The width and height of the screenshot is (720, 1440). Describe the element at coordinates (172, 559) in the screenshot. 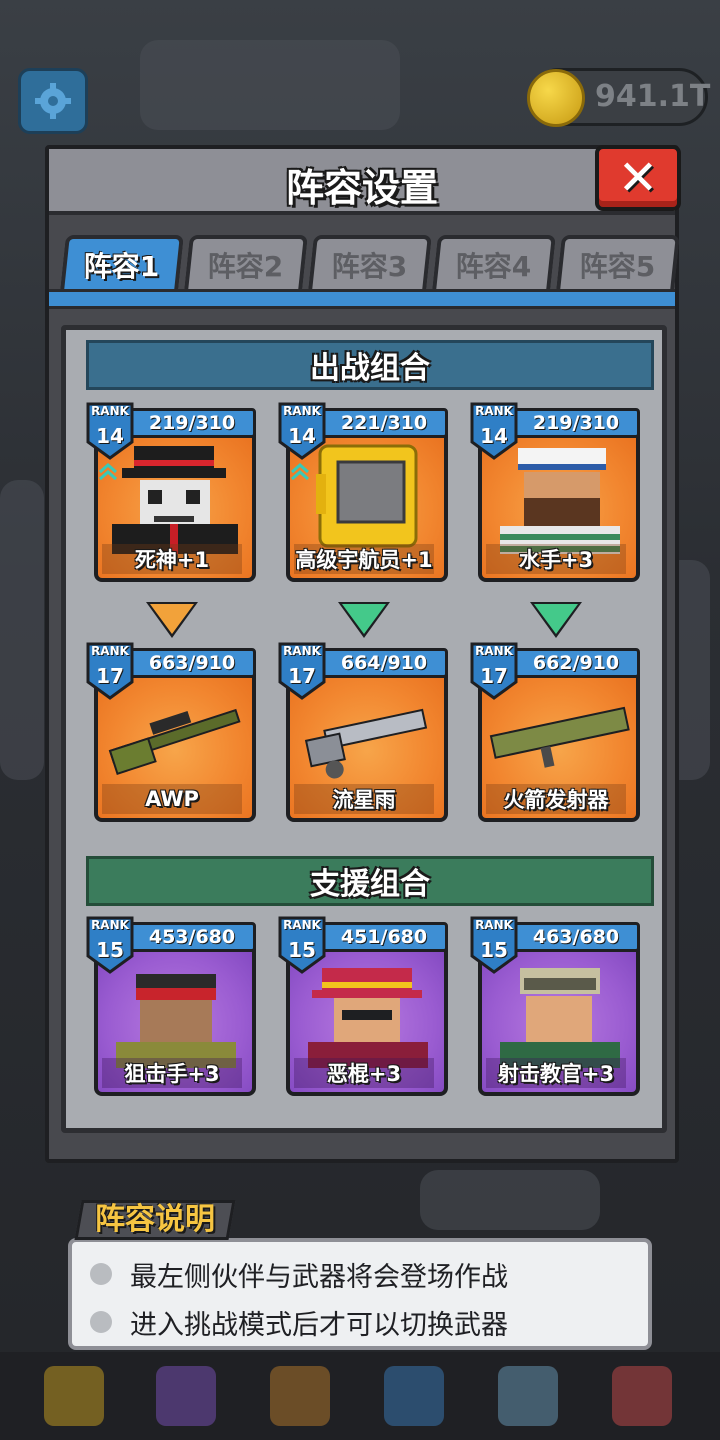

I see `card-name: 死神+1` at that location.